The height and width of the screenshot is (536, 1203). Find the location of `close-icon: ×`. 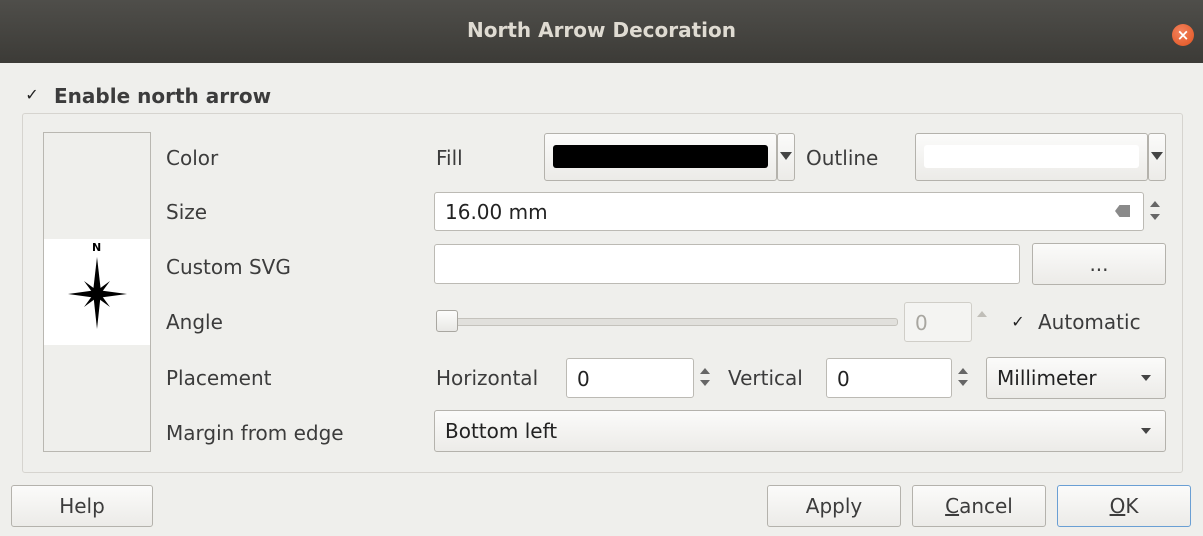

close-icon: × is located at coordinates (1183, 35).